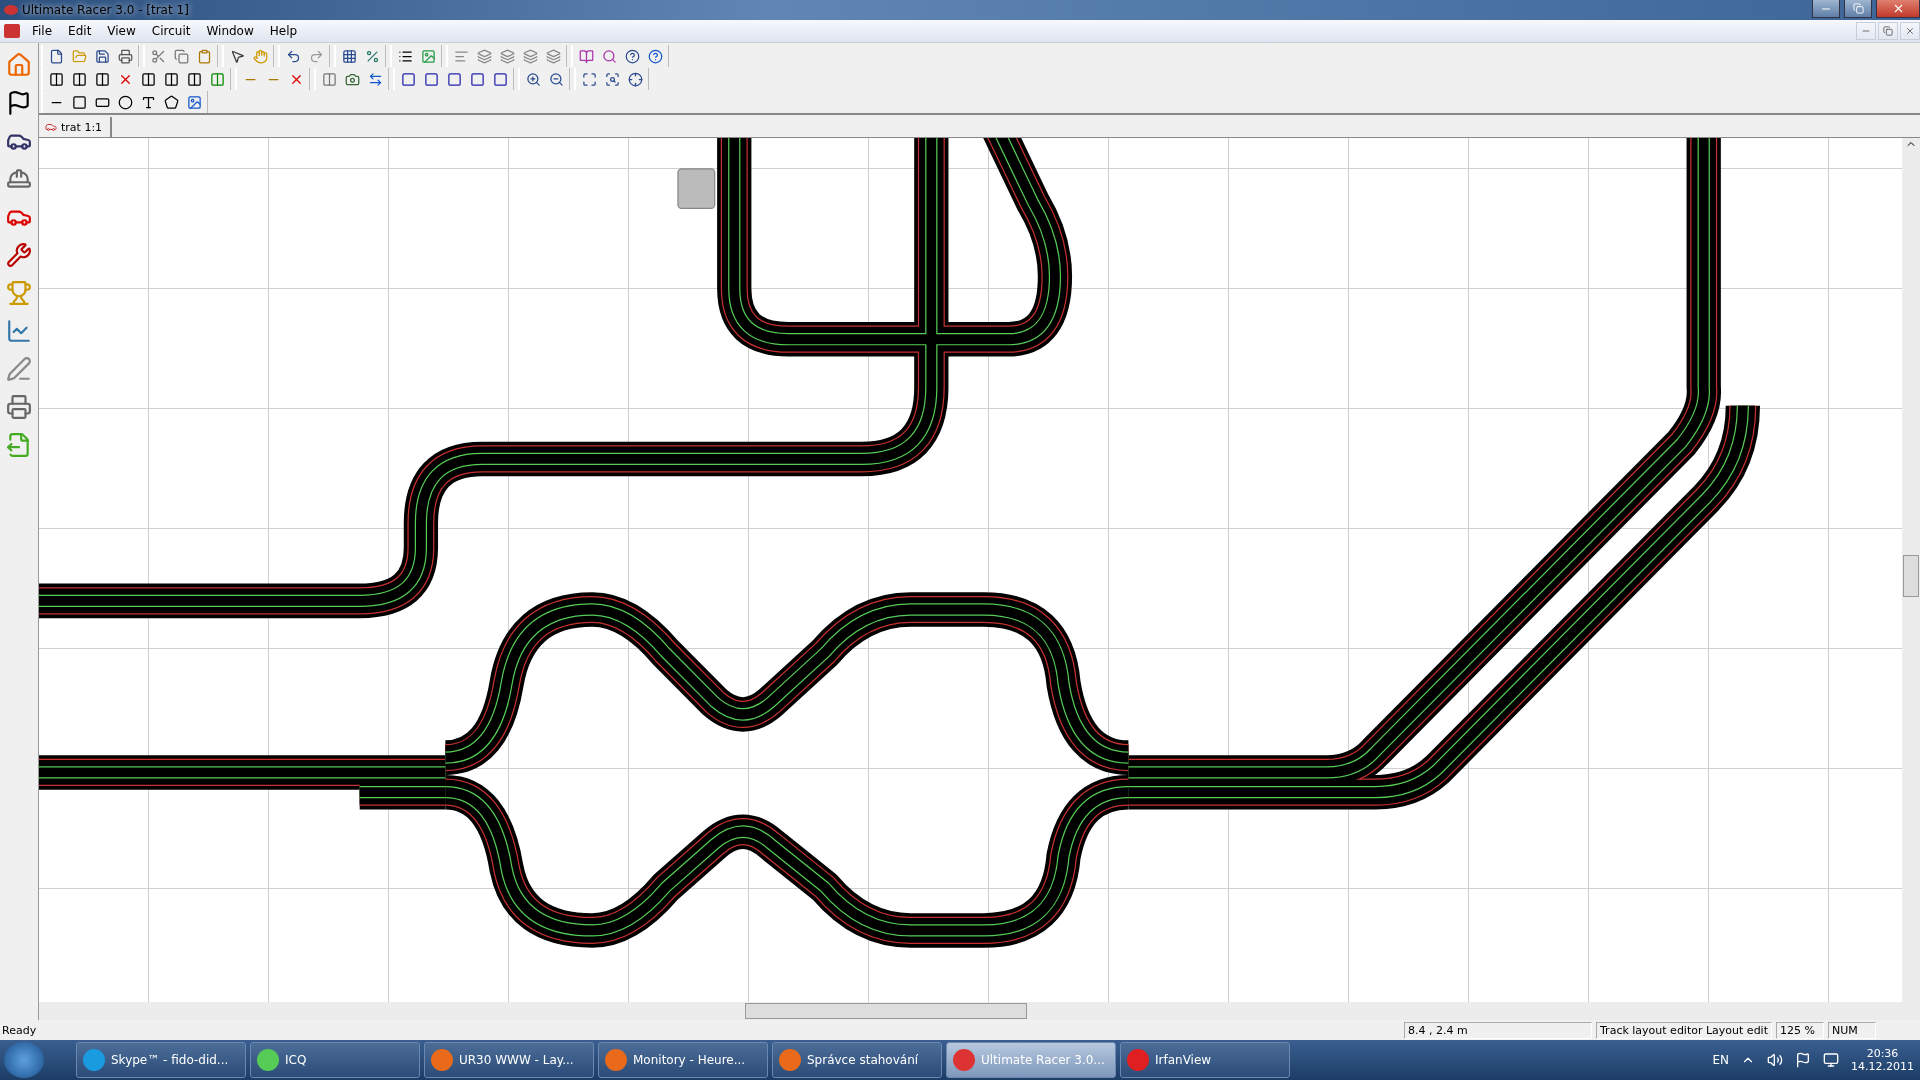 This screenshot has height=1080, width=1920. I want to click on menu-item: View, so click(121, 31).